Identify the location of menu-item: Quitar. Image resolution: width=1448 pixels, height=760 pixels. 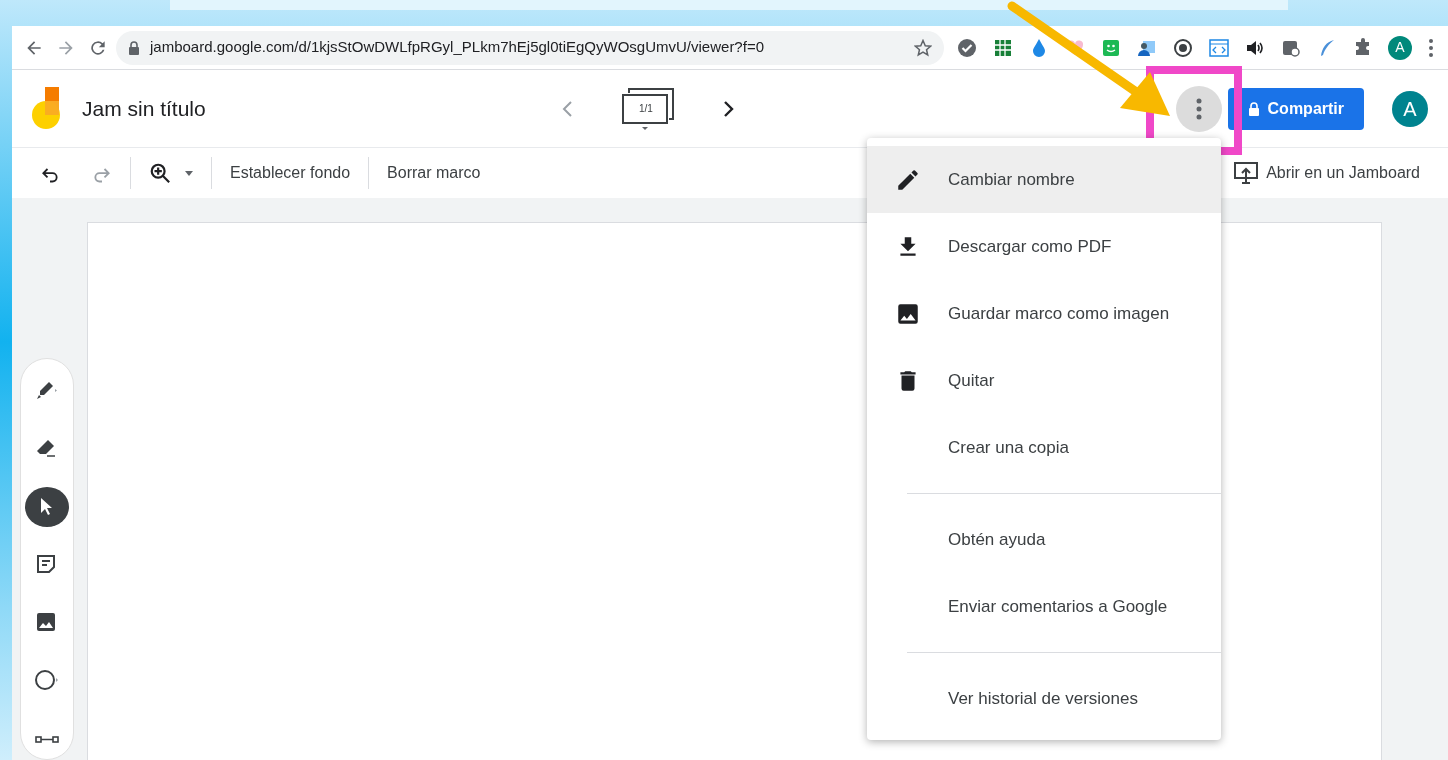
(1044, 380).